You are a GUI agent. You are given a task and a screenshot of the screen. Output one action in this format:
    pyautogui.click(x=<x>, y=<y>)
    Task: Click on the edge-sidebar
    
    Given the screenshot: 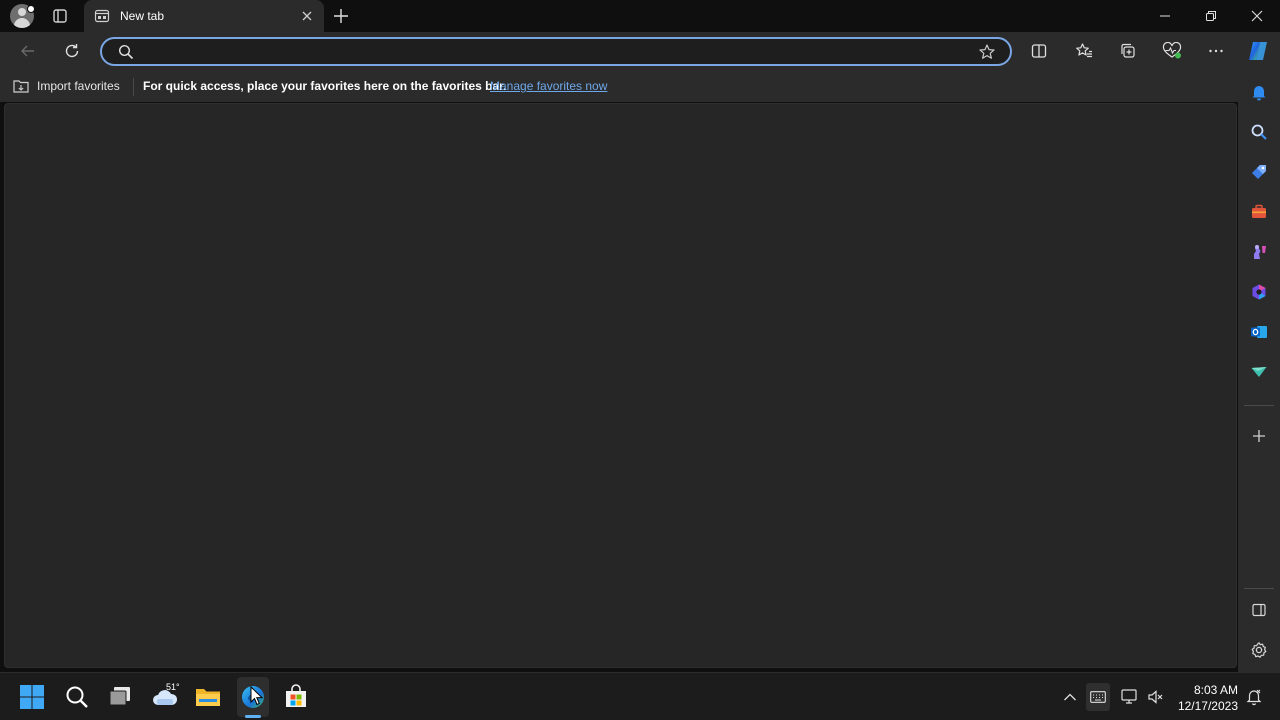 What is the action you would take?
    pyautogui.click(x=1259, y=371)
    